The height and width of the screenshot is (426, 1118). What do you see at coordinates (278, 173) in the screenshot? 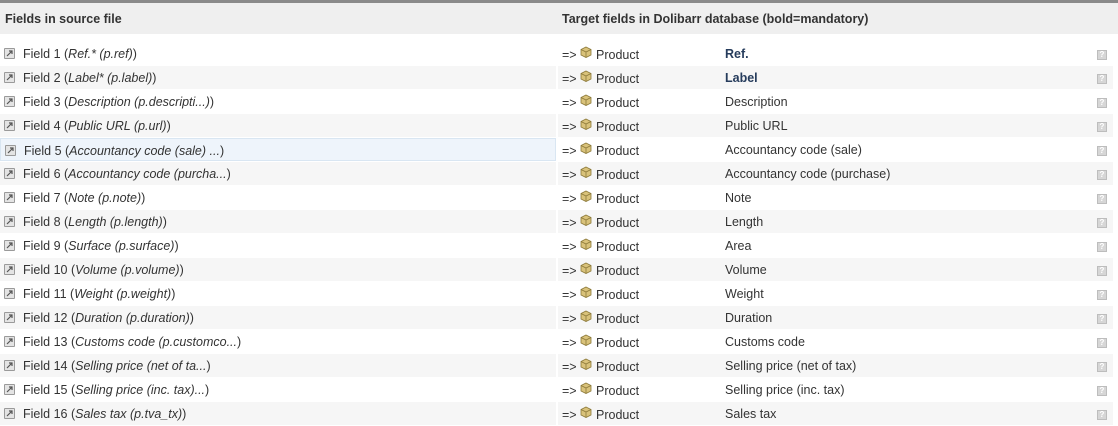
I see `source-field-cell: Field 6 (Accountancy code (purcha...)` at bounding box center [278, 173].